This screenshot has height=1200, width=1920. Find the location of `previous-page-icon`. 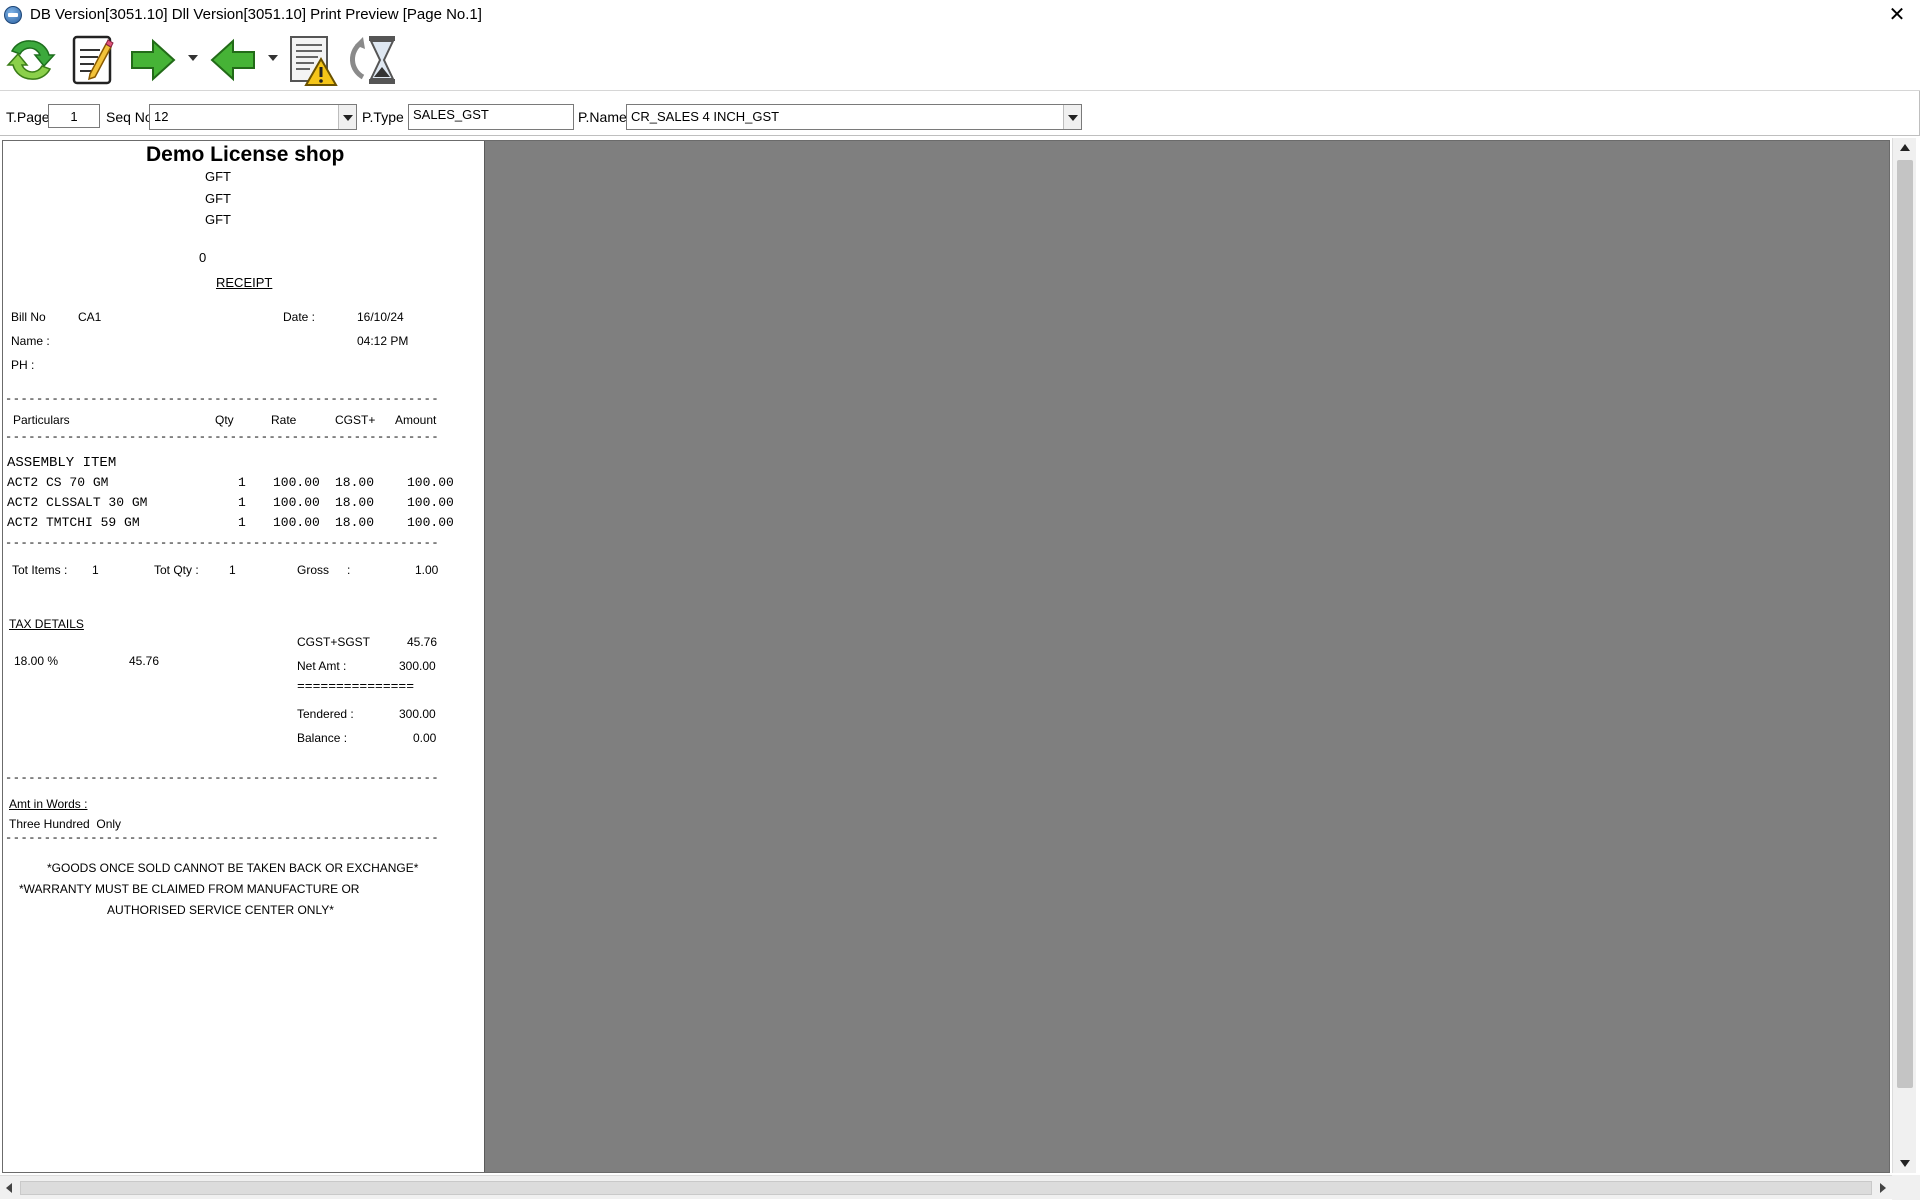

previous-page-icon is located at coordinates (232, 60).